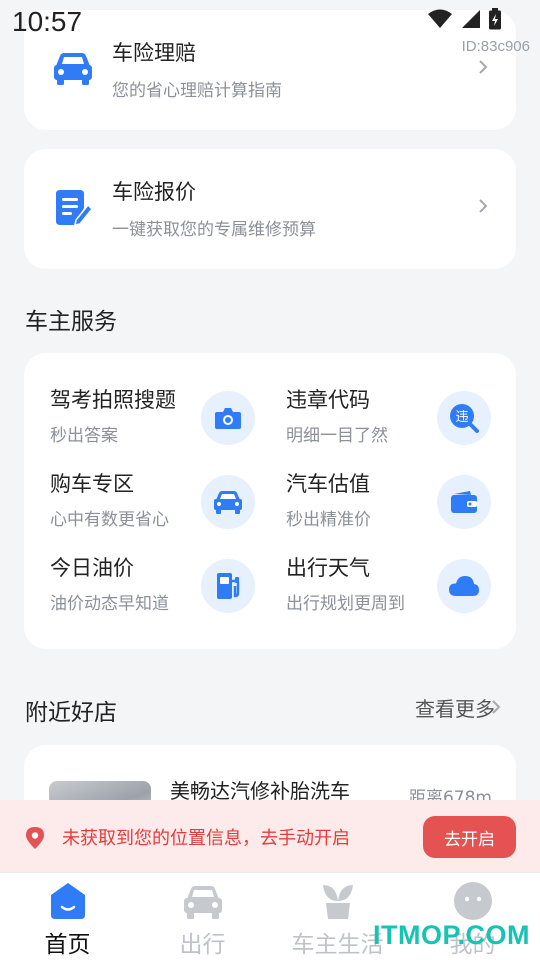 The image size is (540, 960). I want to click on home-icon, so click(68, 901).